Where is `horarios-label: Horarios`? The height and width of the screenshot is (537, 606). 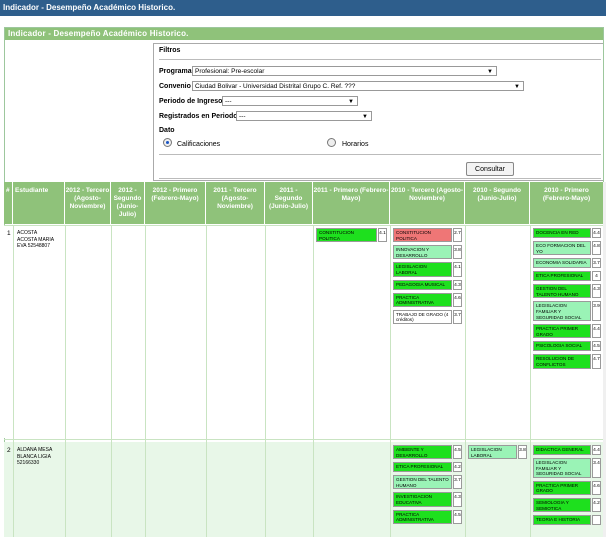
horarios-label: Horarios is located at coordinates (355, 144).